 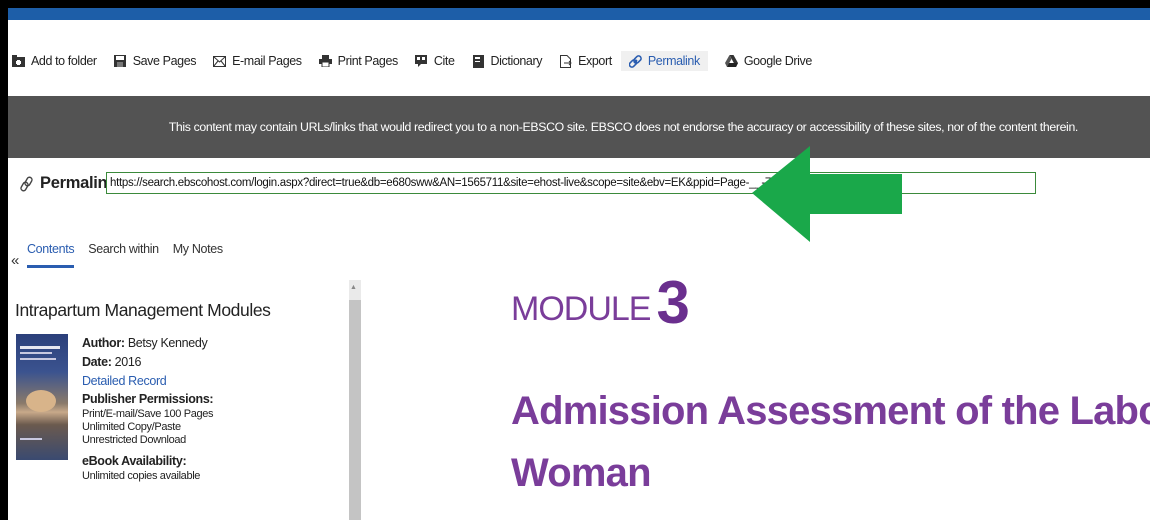 What do you see at coordinates (731, 61) in the screenshot?
I see `google-drive-icon` at bounding box center [731, 61].